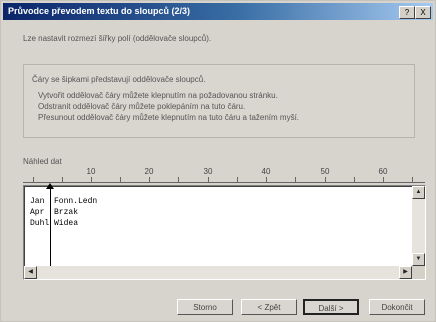  What do you see at coordinates (331, 307) in the screenshot?
I see `next-button: Další >` at bounding box center [331, 307].